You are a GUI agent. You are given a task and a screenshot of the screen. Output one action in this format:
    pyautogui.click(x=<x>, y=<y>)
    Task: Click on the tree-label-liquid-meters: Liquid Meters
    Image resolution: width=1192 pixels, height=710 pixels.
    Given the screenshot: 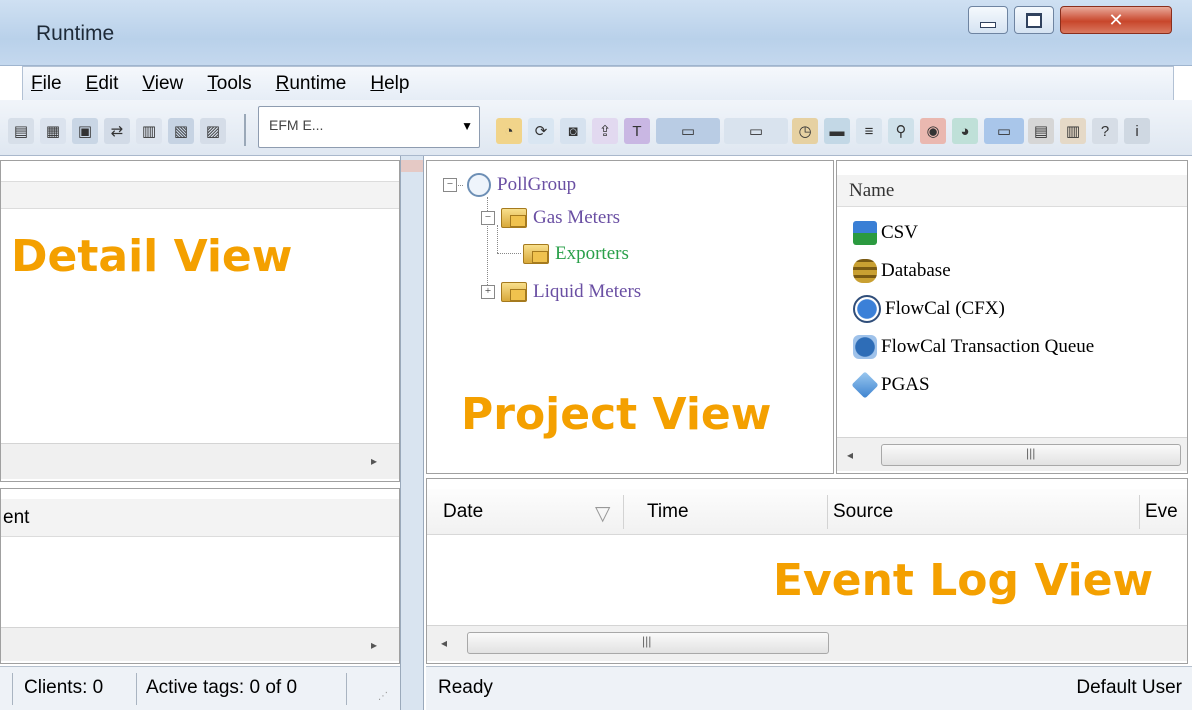 What is the action you would take?
    pyautogui.click(x=587, y=291)
    